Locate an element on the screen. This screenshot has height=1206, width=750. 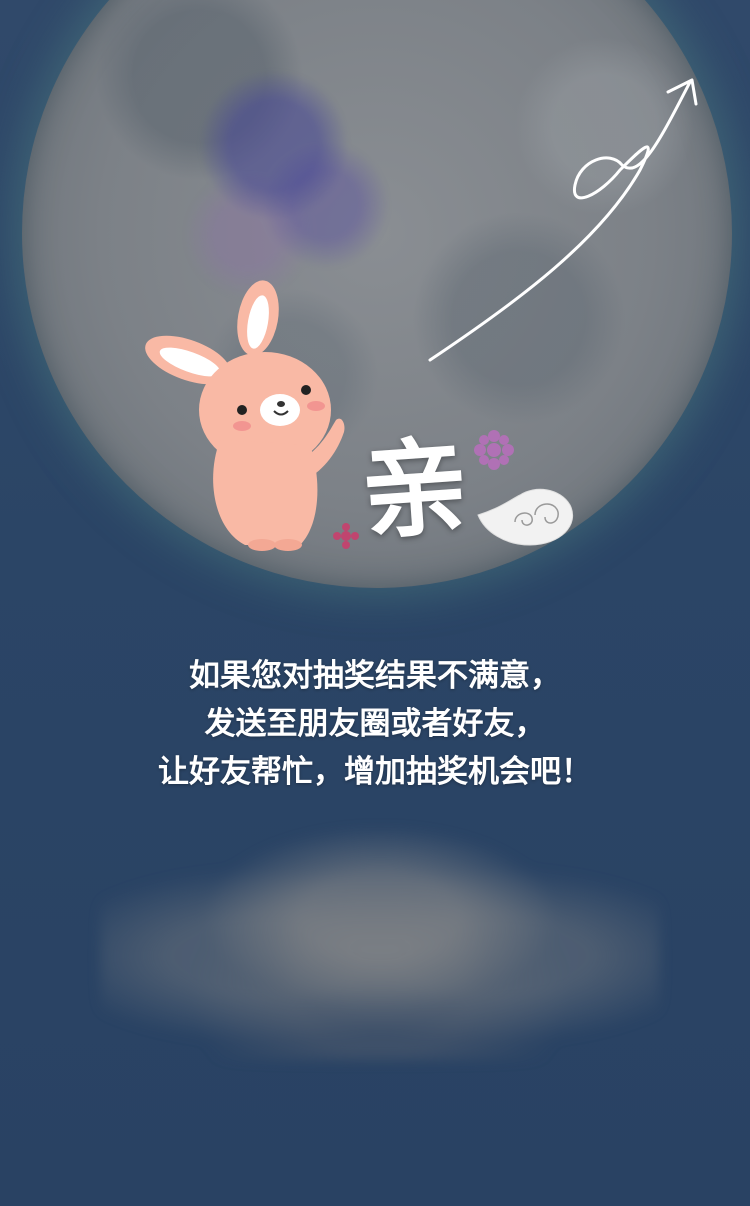
message-line-2: 发送至朋友圈或者好友， is located at coordinates (375, 724).